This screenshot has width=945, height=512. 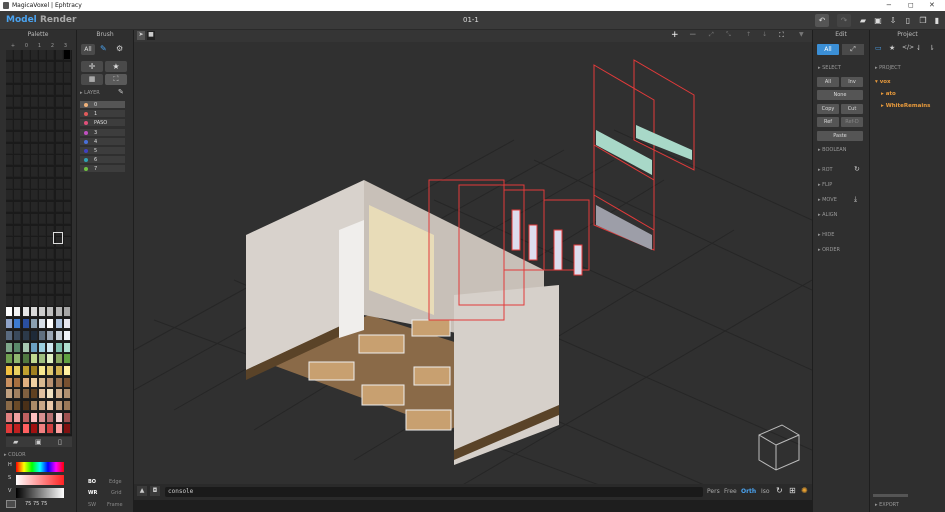 What do you see at coordinates (908, 20) in the screenshot?
I see `new-file-icon: ▯` at bounding box center [908, 20].